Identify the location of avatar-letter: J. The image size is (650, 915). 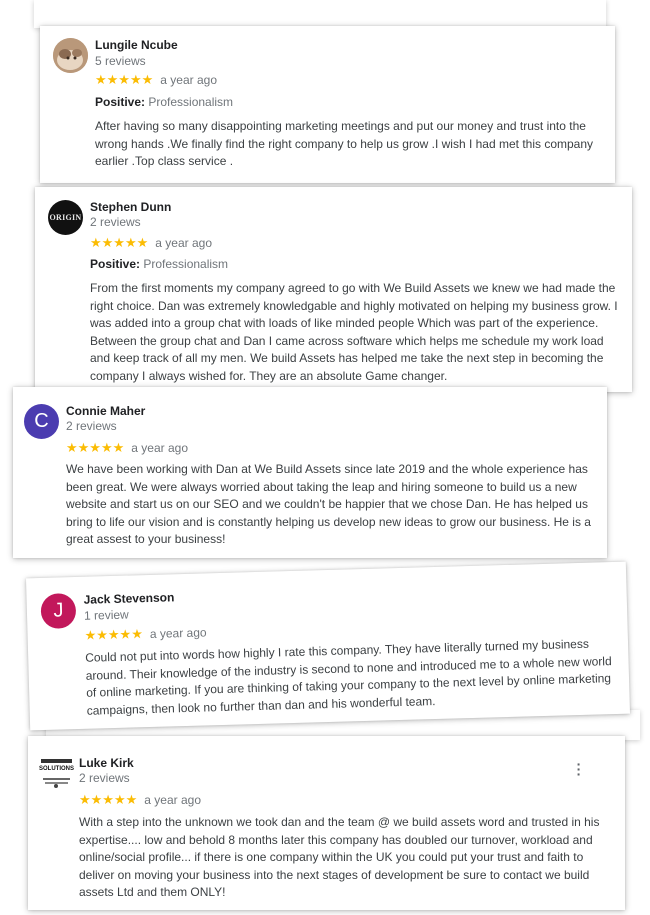
(58, 610).